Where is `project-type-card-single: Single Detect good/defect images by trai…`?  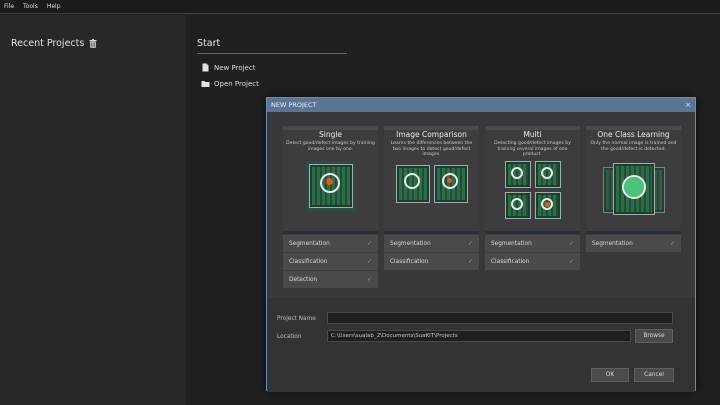
project-type-card-single: Single Detect good/defect images by trai… is located at coordinates (330, 207).